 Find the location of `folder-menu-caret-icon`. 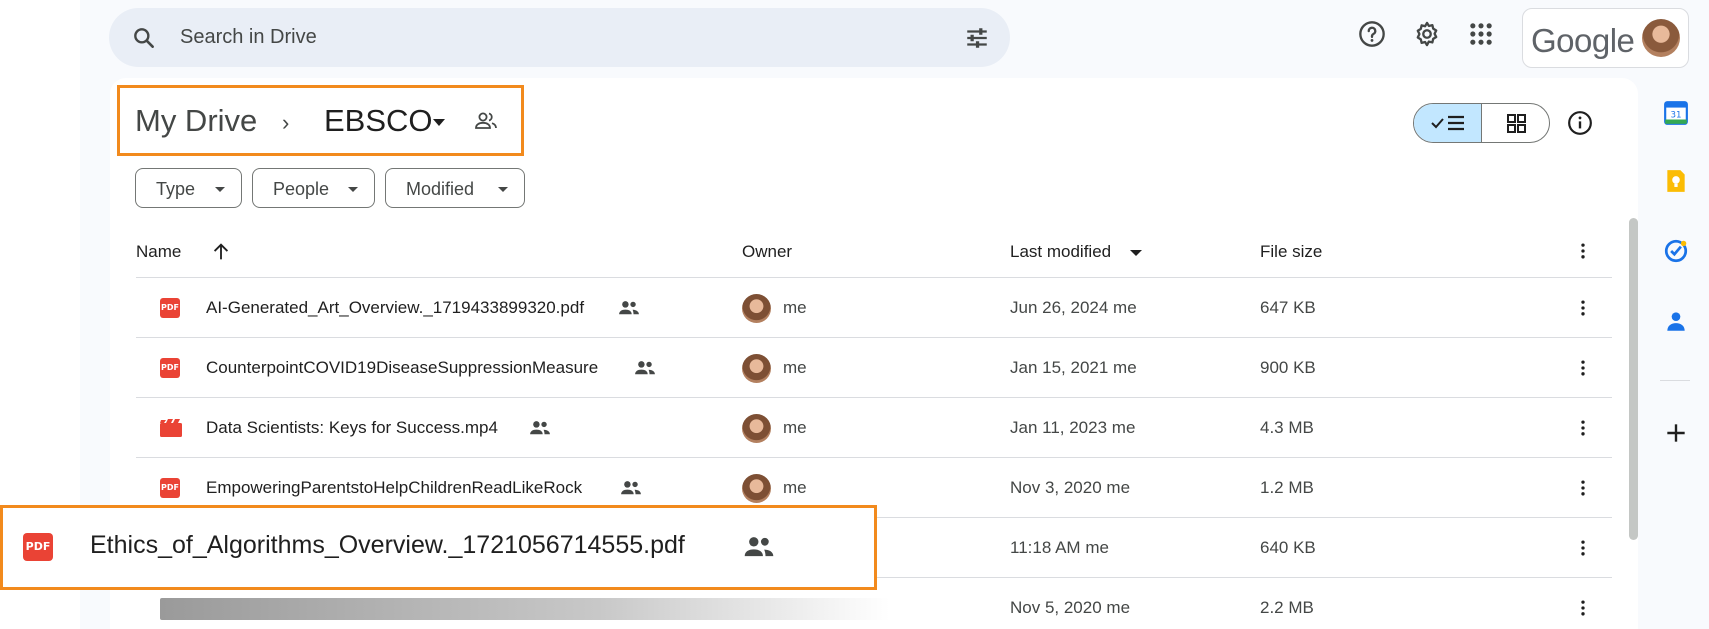

folder-menu-caret-icon is located at coordinates (439, 122).